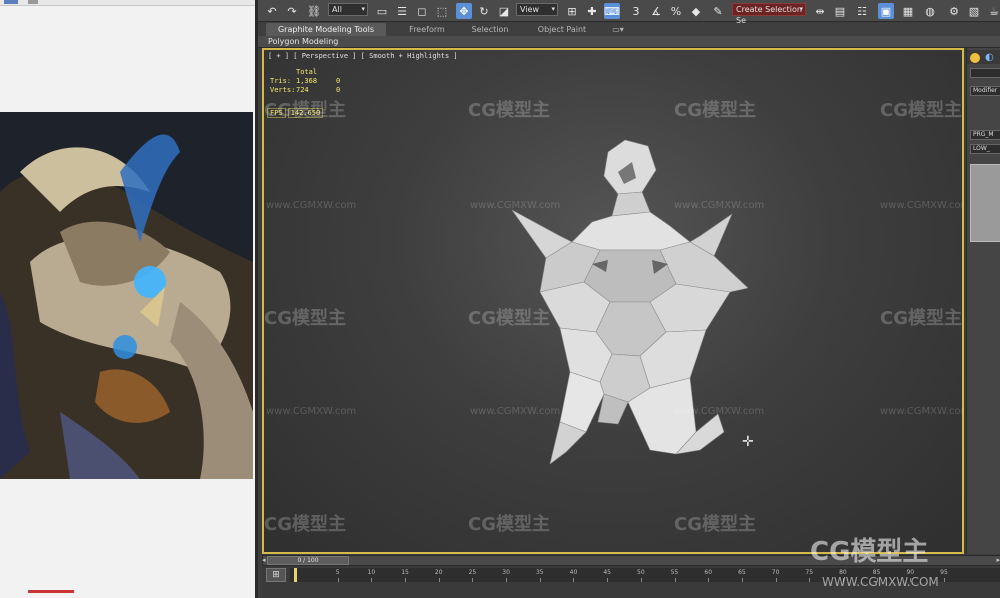 The image size is (1000, 598). What do you see at coordinates (618, 29) in the screenshot?
I see `ribbon-options-icon: ▭▾` at bounding box center [618, 29].